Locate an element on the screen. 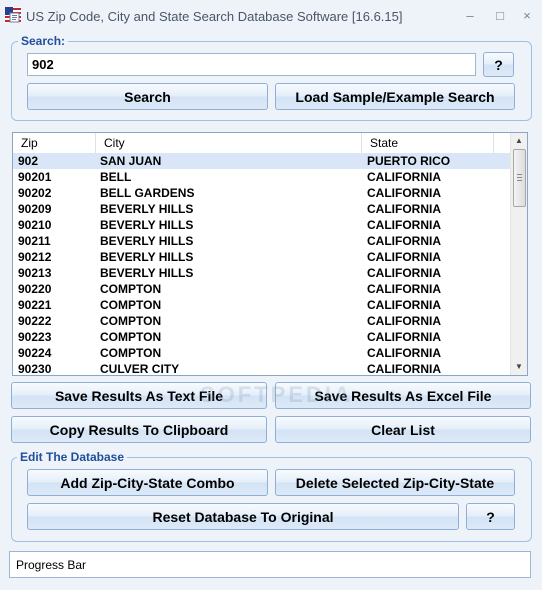 This screenshot has height=590, width=542. zip-cell: 90224 is located at coordinates (35, 353).